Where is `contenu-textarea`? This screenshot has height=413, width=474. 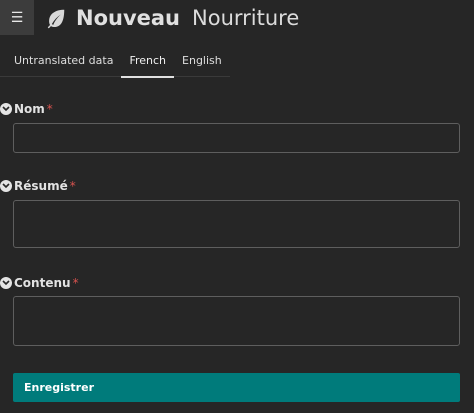
contenu-textarea is located at coordinates (236, 321).